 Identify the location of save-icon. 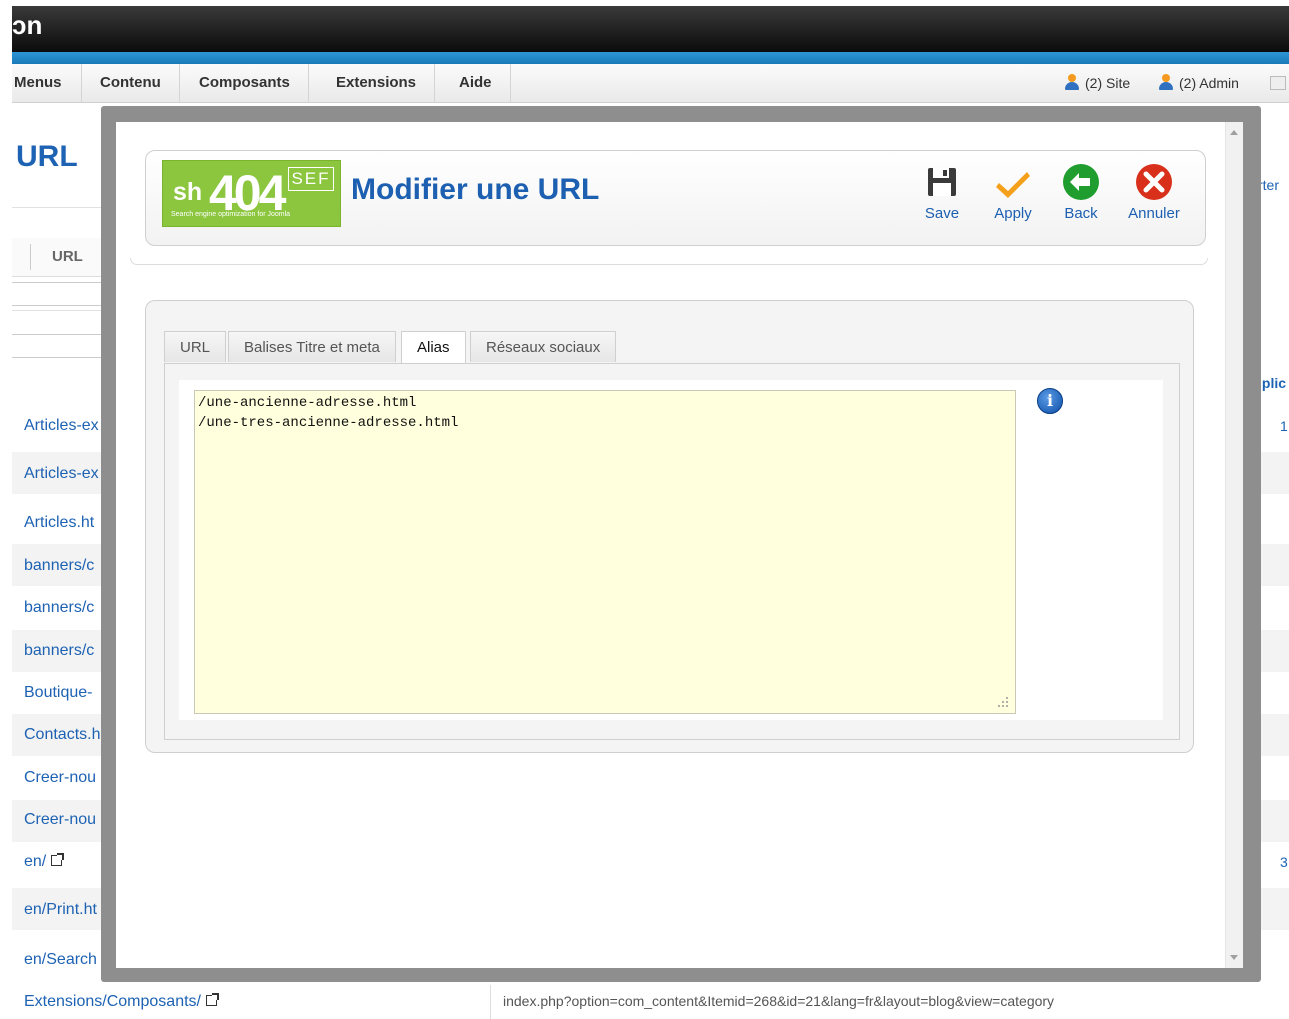
(942, 182).